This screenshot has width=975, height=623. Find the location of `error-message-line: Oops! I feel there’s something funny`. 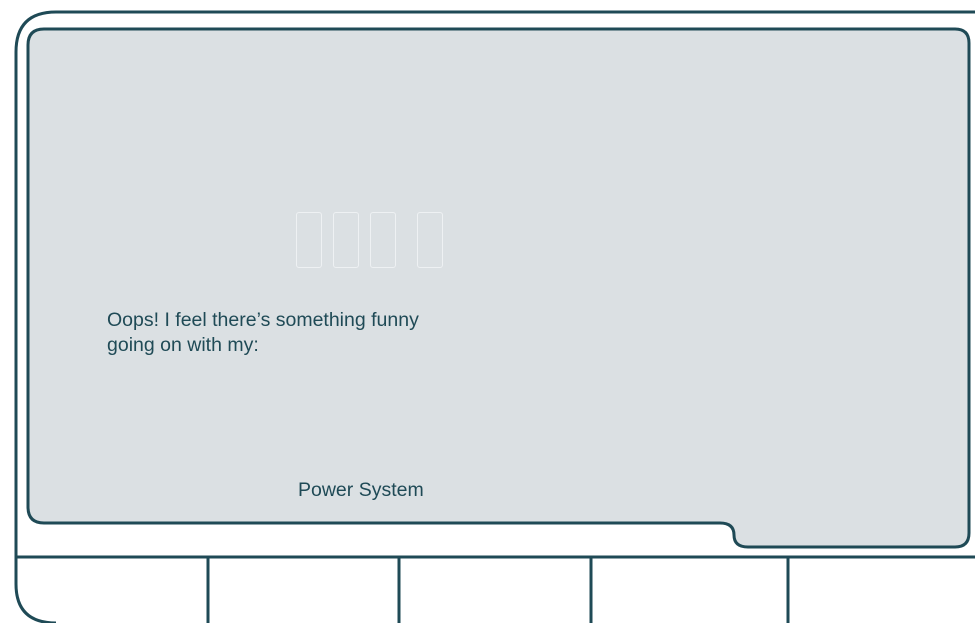

error-message-line: Oops! I feel there’s something funny is located at coordinates (263, 320).